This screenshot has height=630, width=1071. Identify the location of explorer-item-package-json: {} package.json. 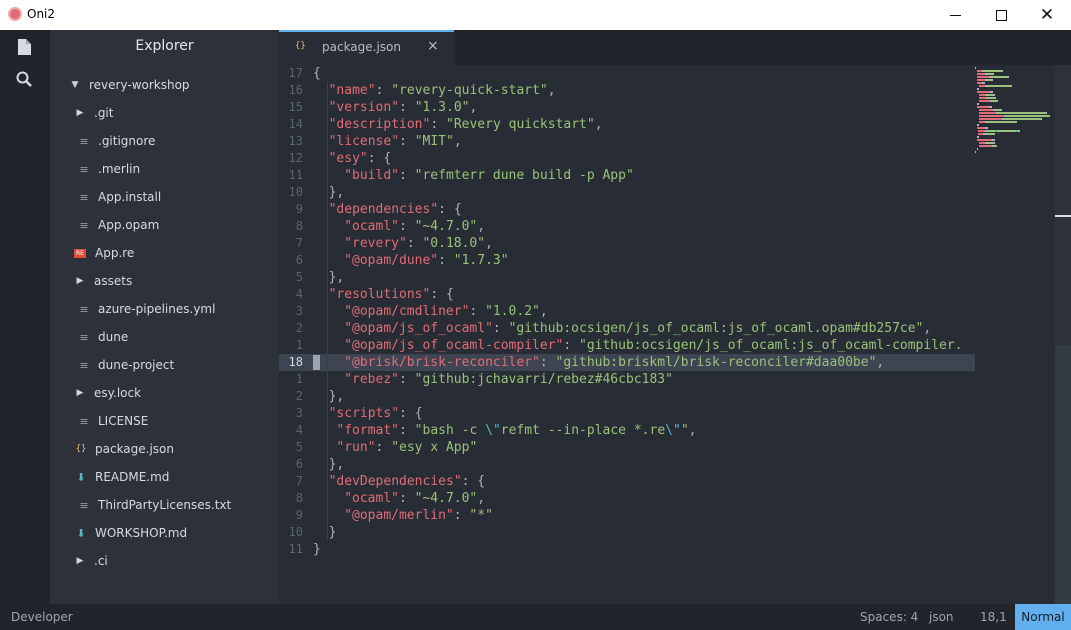
(164, 449).